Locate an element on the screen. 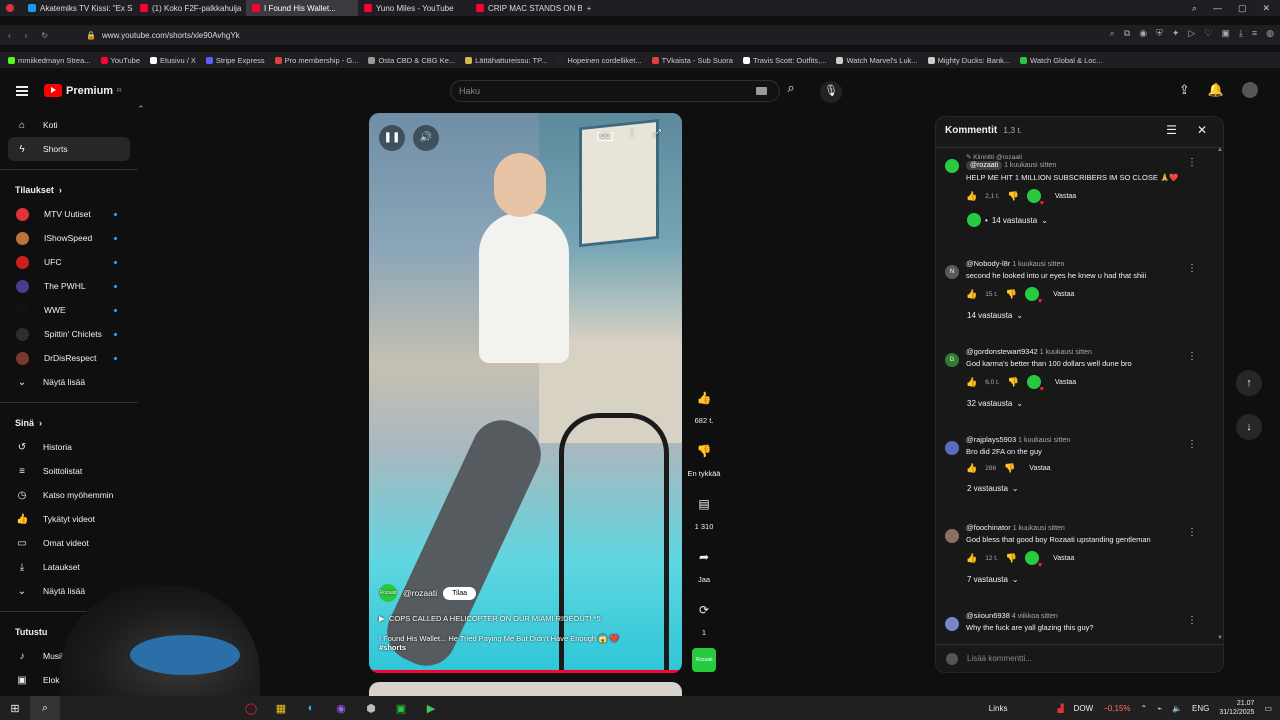  volume-icon: 🔊 is located at coordinates (426, 138).